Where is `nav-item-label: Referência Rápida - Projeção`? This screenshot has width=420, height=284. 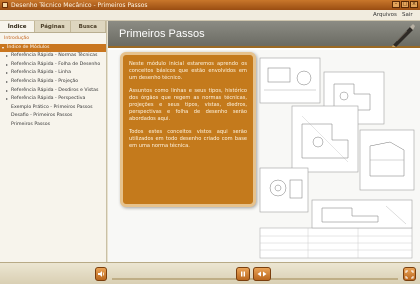
nav-item-label: Referência Rápida - Projeção is located at coordinates (45, 81).